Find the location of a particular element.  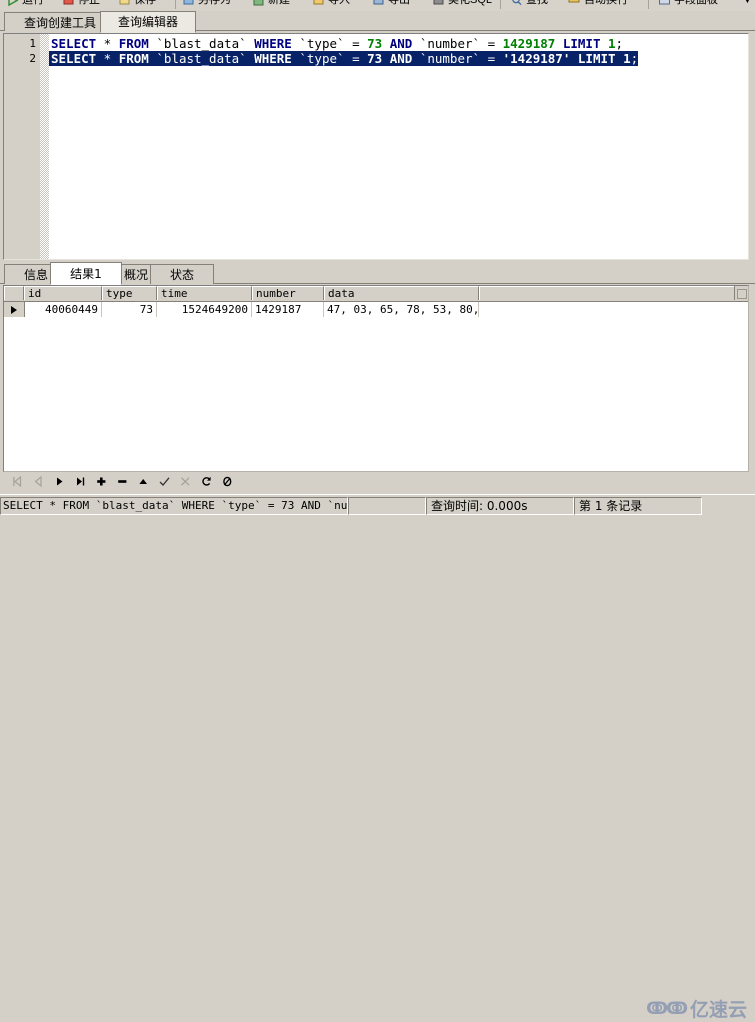

toolbar-button-import: 导入 is located at coordinates (331, 4).